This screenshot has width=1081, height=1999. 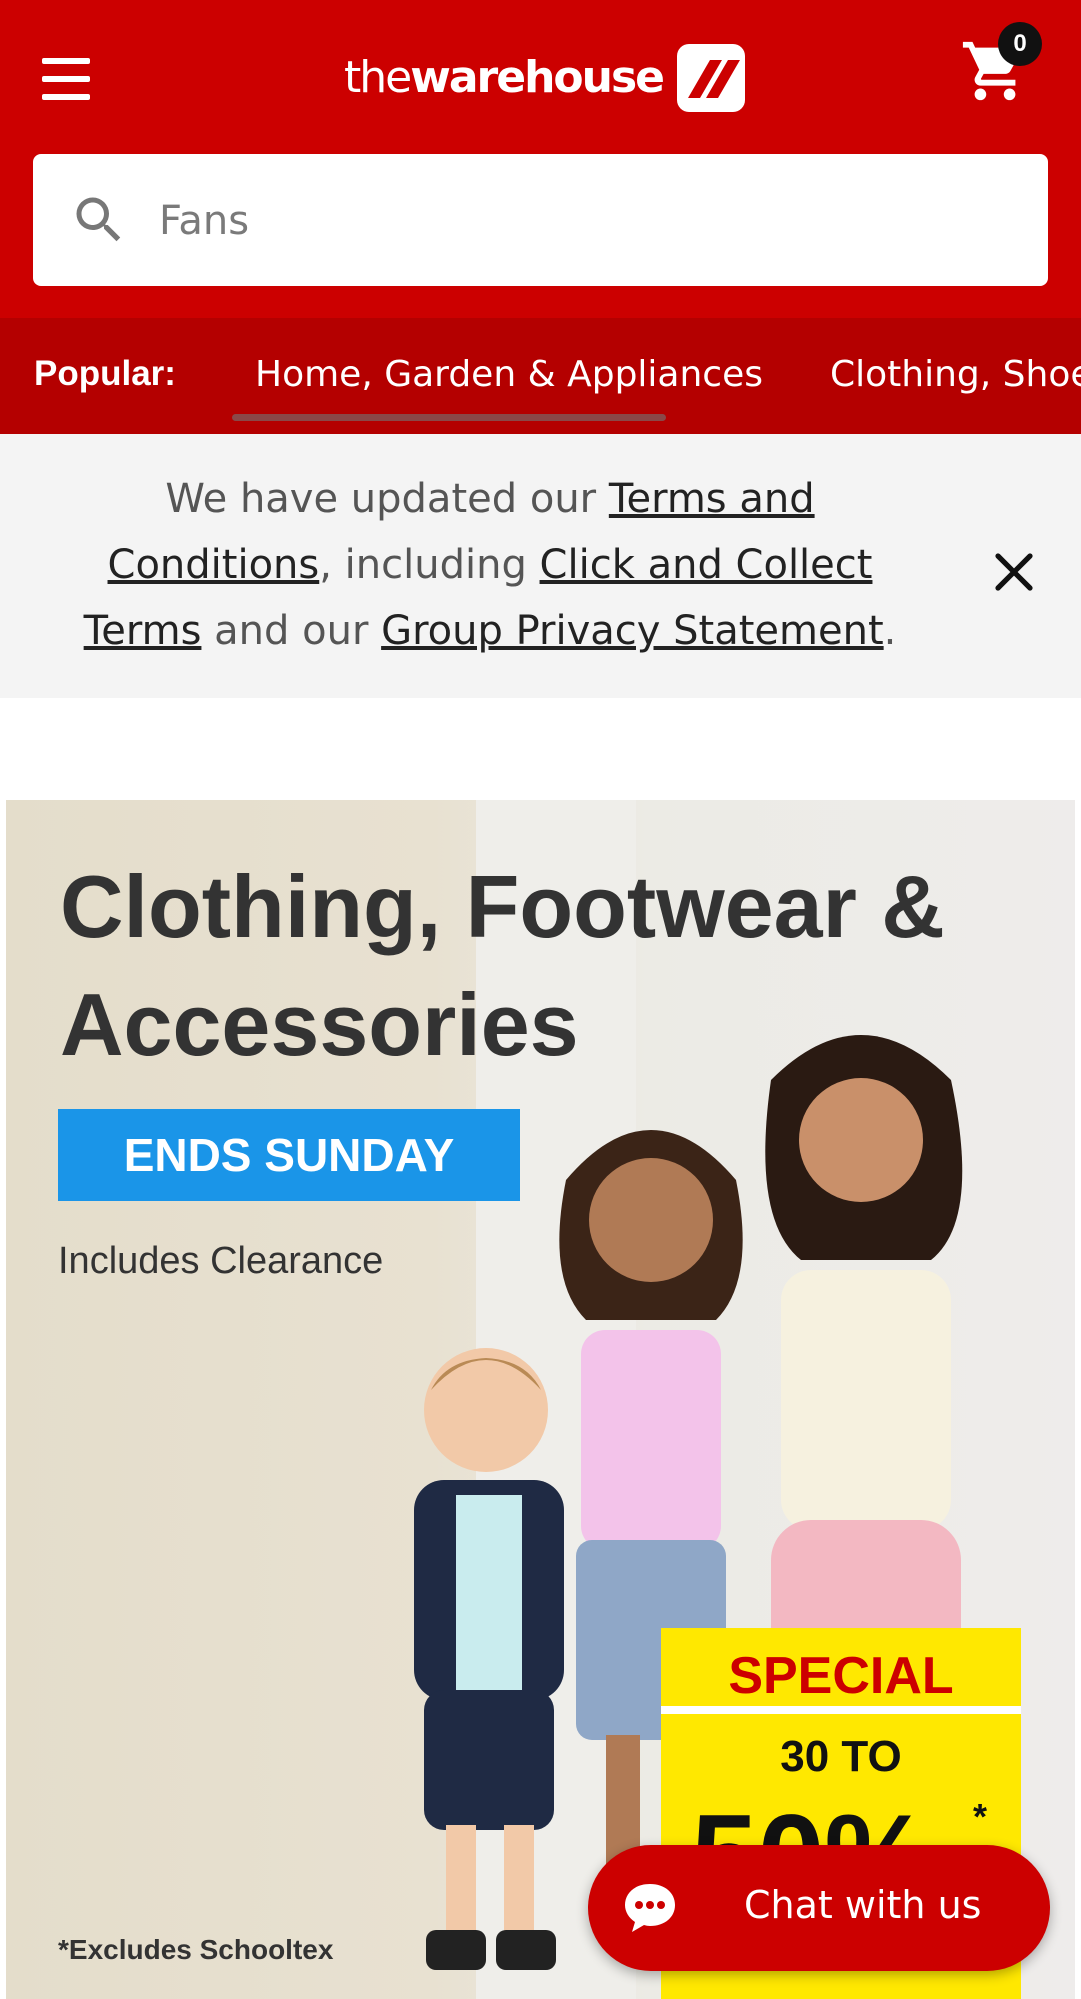 I want to click on popular-item-home-garden: Home, Garden & Appliances, so click(x=509, y=374).